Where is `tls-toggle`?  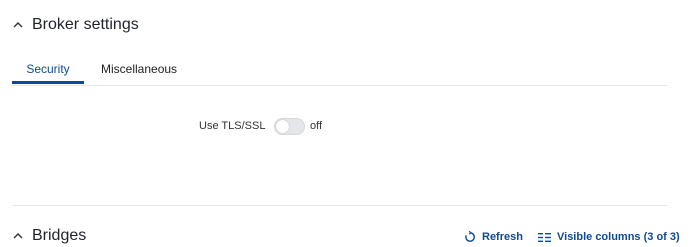
tls-toggle is located at coordinates (289, 126).